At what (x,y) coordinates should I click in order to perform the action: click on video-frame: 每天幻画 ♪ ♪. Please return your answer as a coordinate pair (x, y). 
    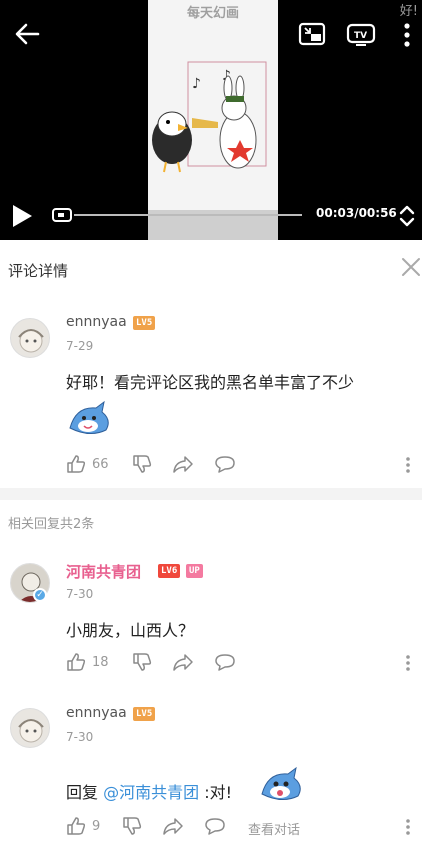
    Looking at the image, I should click on (213, 120).